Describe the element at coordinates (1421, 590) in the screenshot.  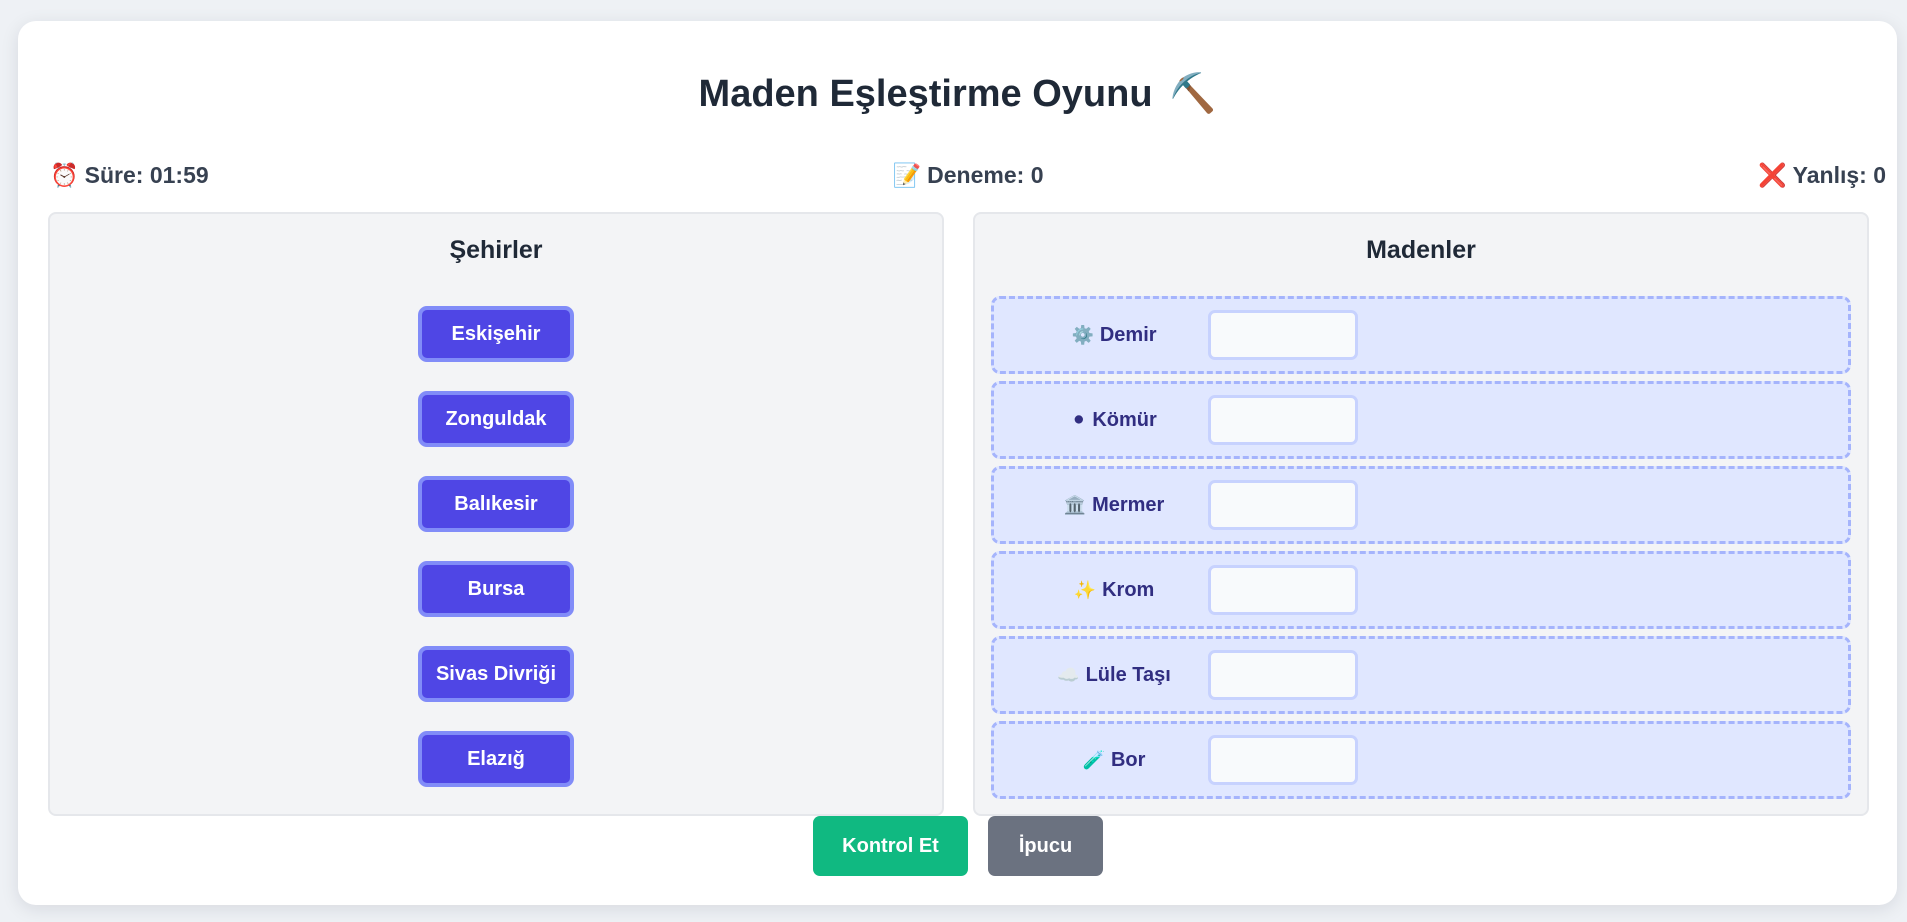
I see `mine-row-krom: ✨ Krom` at that location.